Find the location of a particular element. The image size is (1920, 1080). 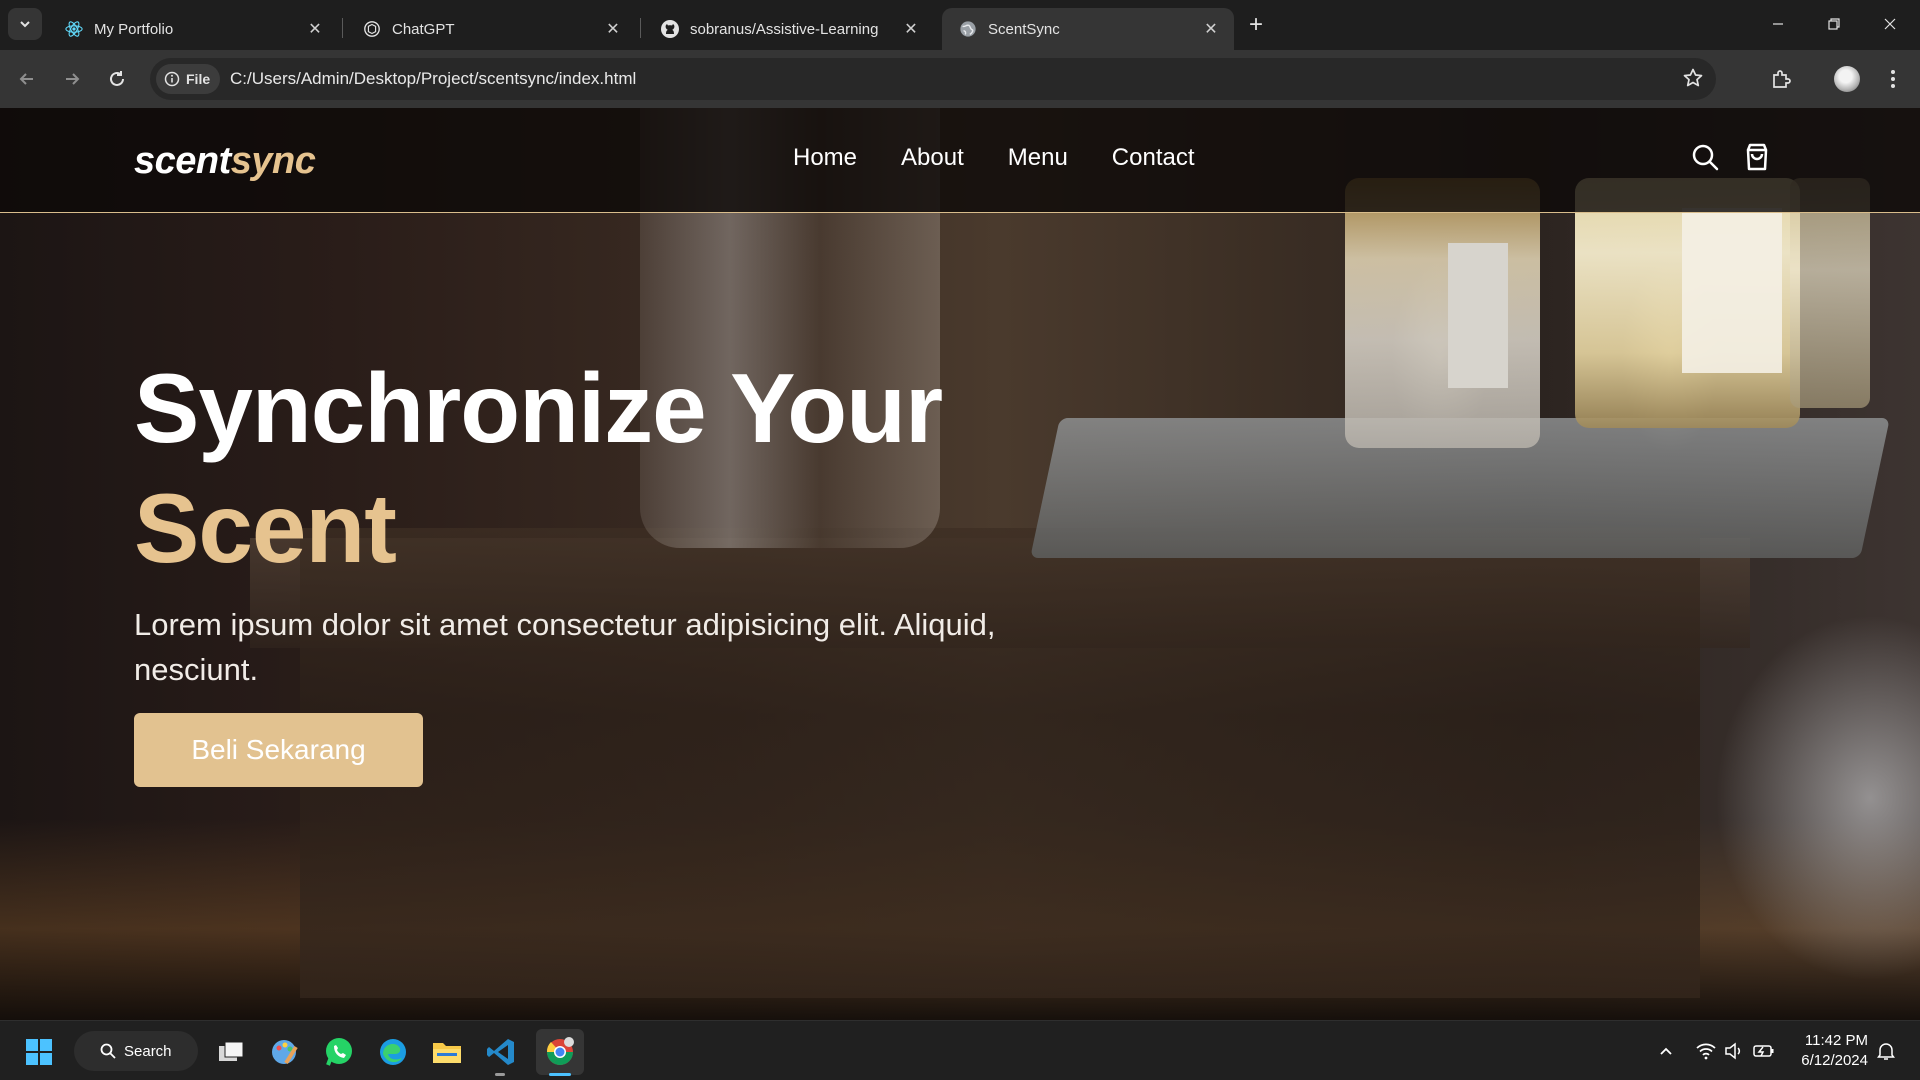

edge-icon is located at coordinates (393, 1052).